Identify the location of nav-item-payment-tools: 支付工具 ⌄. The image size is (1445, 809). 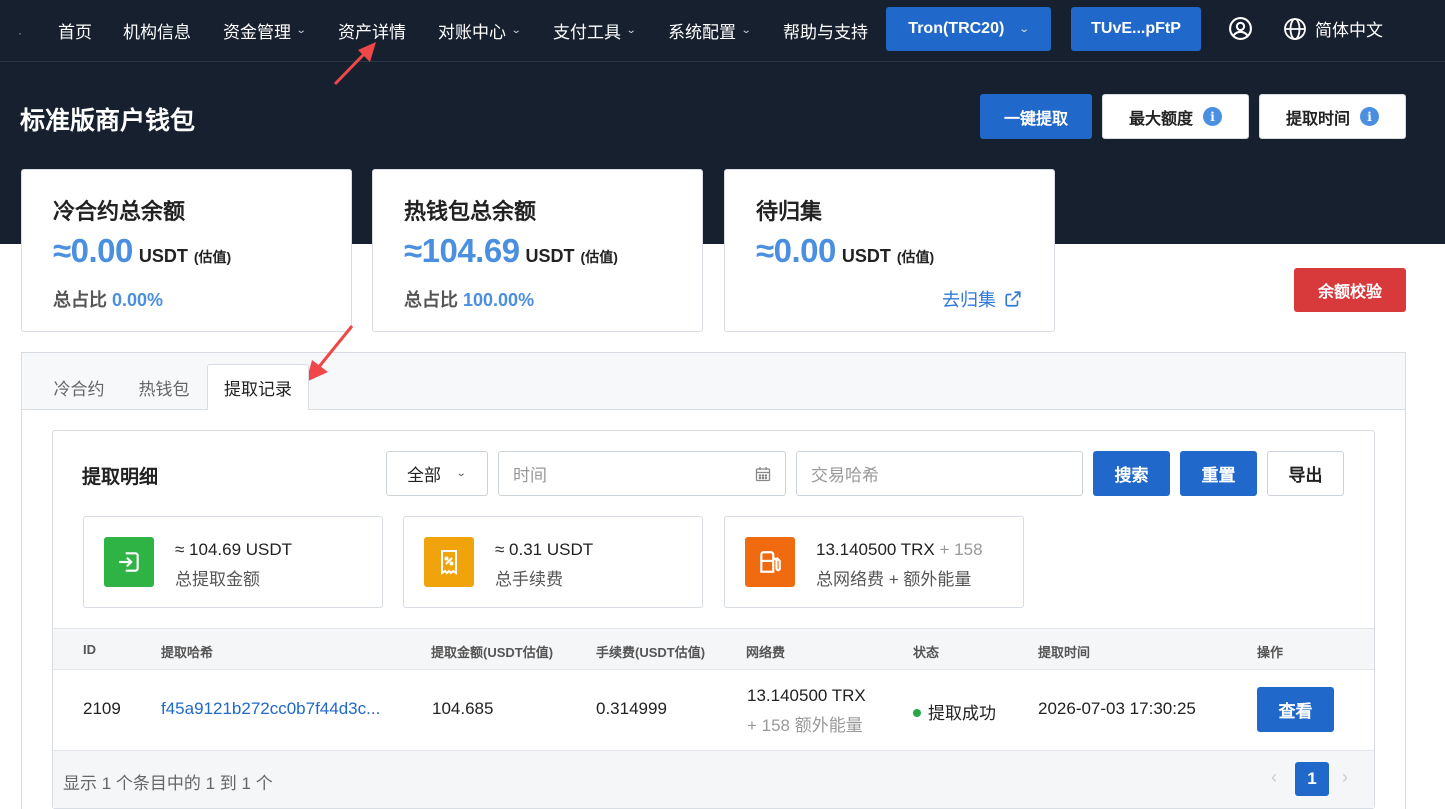
(595, 30).